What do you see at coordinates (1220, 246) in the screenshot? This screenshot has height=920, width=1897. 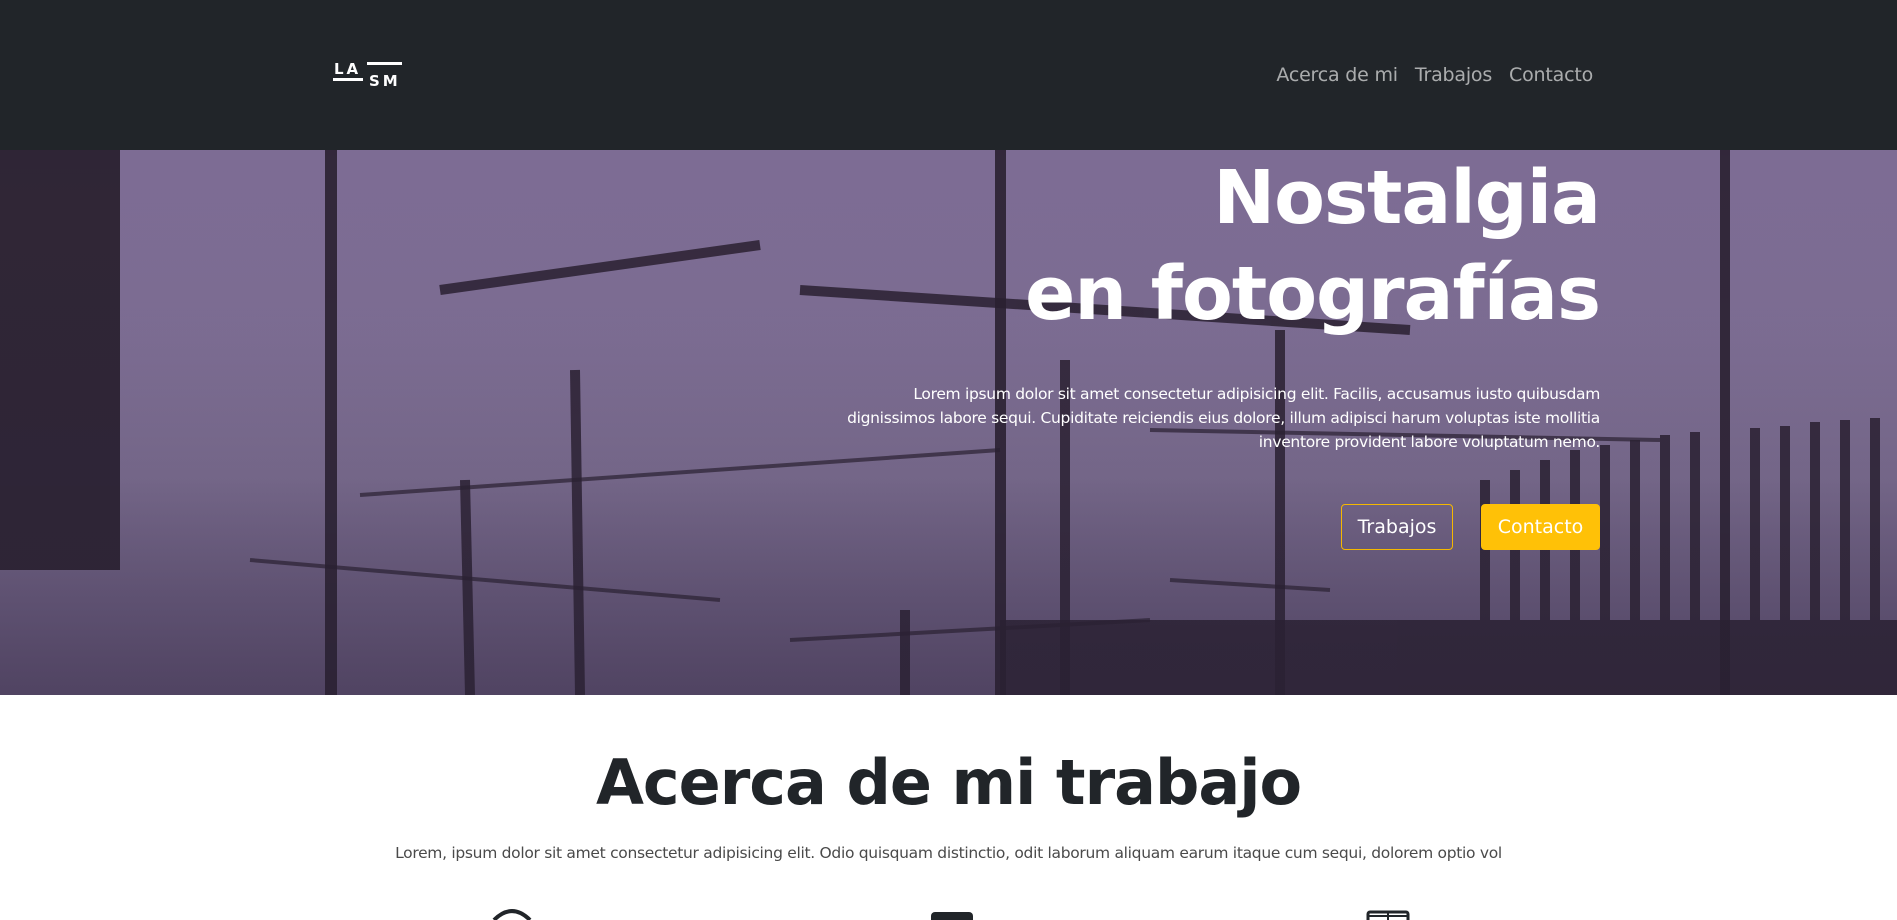 I see `hero-title: Nostalgia en fotografías` at bounding box center [1220, 246].